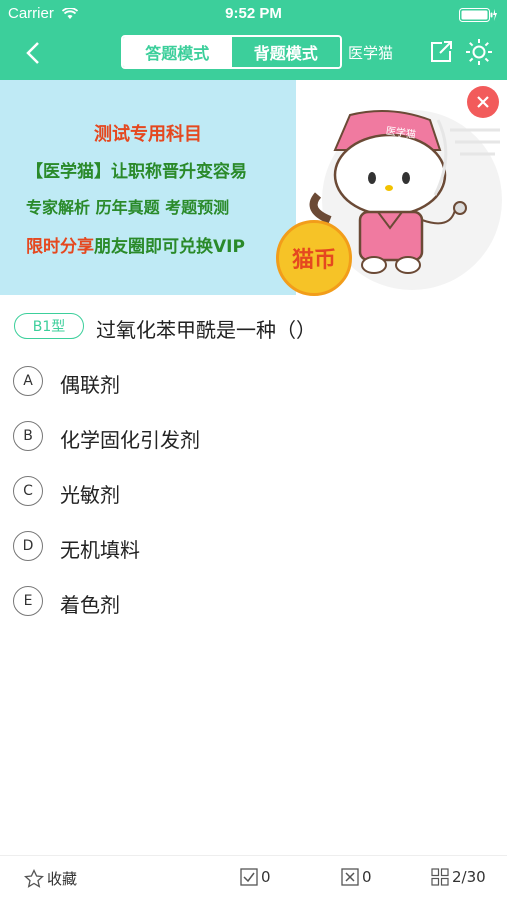 Image resolution: width=507 pixels, height=901 pixels. What do you see at coordinates (478, 16) in the screenshot?
I see `battery-icon` at bounding box center [478, 16].